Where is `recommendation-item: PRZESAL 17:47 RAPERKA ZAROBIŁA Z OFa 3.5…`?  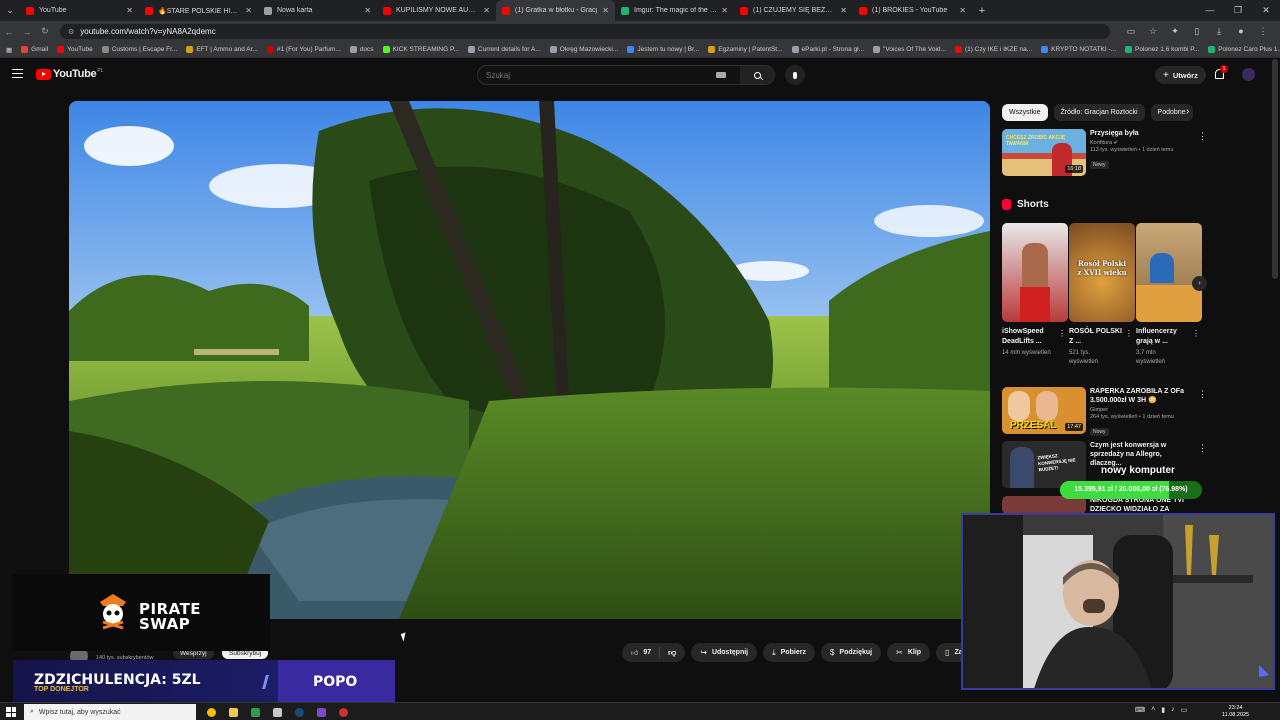 recommendation-item: PRZESAL 17:47 RAPERKA ZAROBIŁA Z OFa 3.5… is located at coordinates (1104, 412).